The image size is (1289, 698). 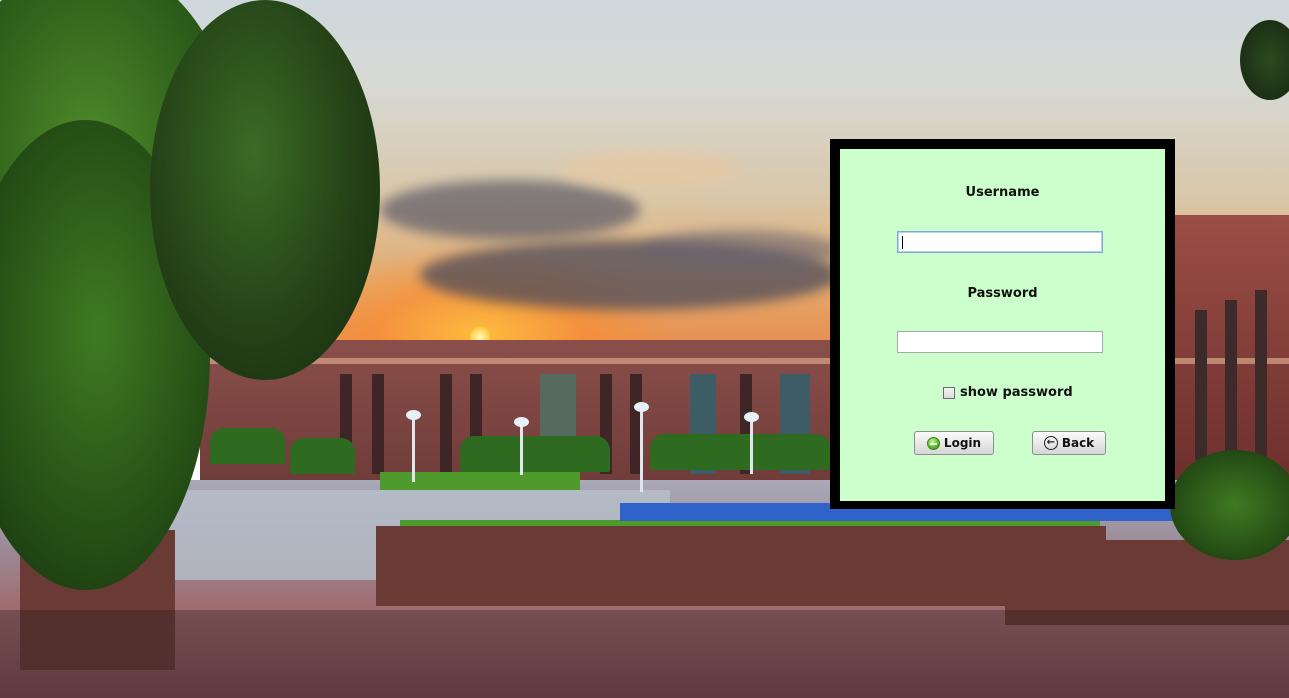 What do you see at coordinates (1078, 443) in the screenshot?
I see `back-button-label: Back` at bounding box center [1078, 443].